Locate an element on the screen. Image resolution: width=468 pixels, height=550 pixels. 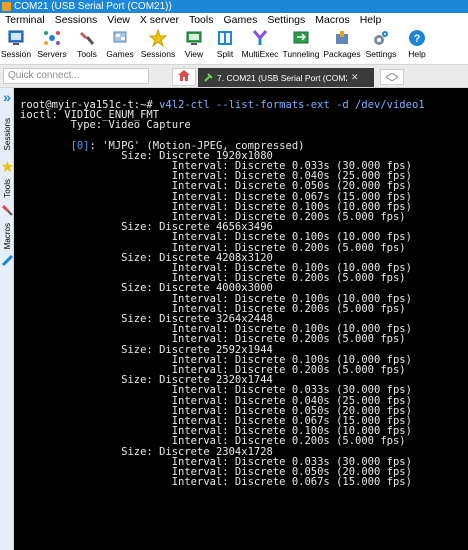
sidebar-tab-label: Tools is located at coordinates (7, 188).